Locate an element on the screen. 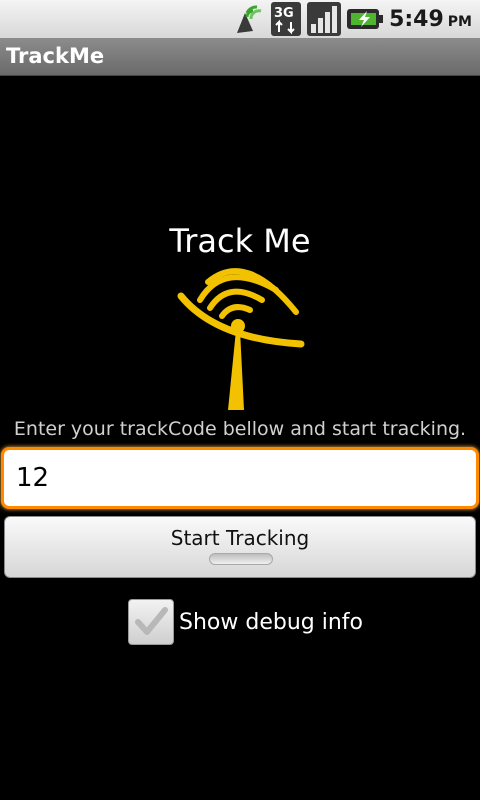  start-tracking-label: Start Tracking is located at coordinates (240, 538).